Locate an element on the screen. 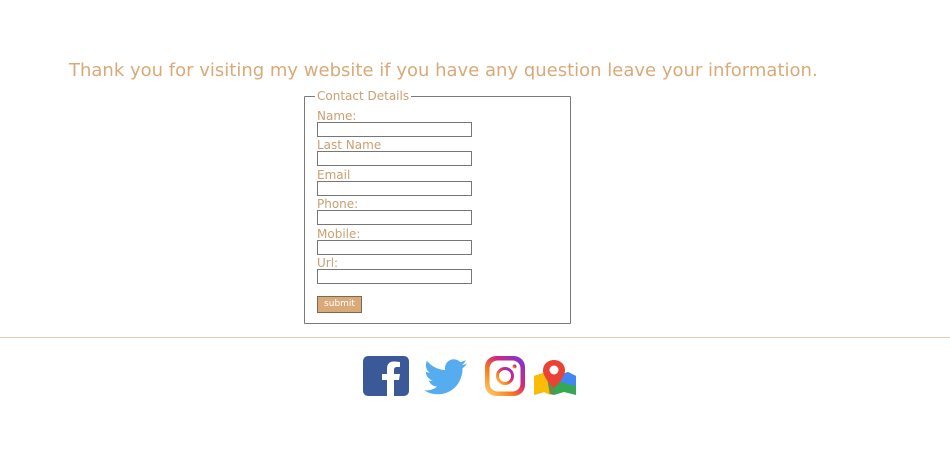 Image resolution: width=950 pixels, height=464 pixels. name-label: Name: is located at coordinates (337, 116).